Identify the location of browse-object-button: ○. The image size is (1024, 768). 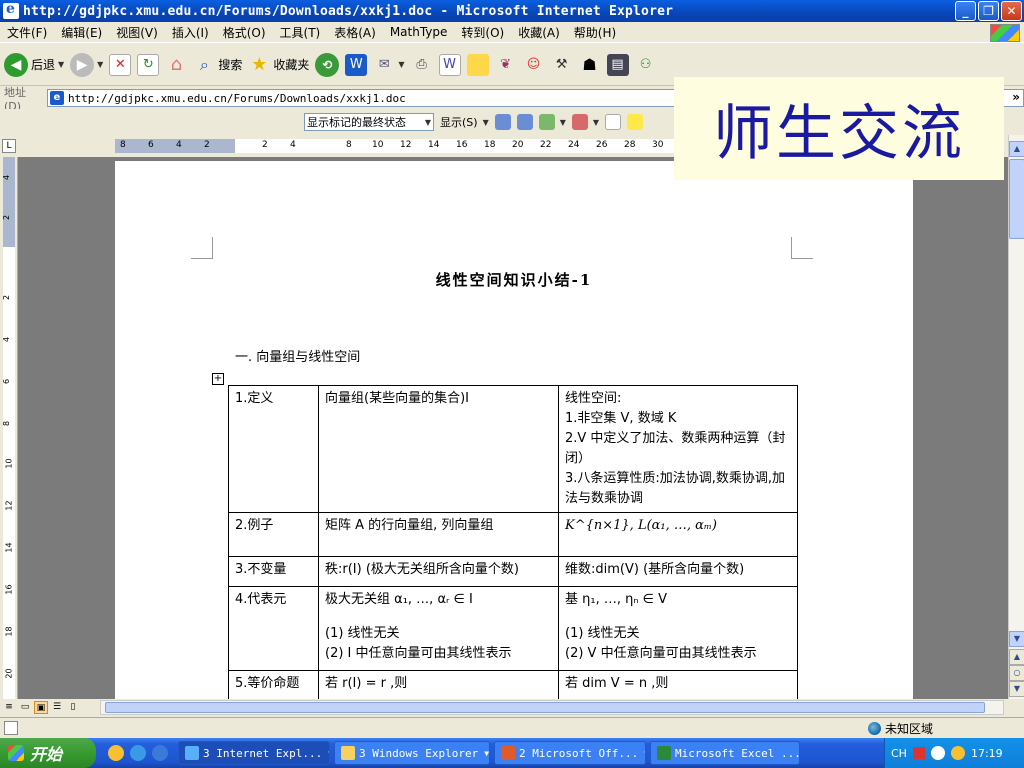
(1016, 673).